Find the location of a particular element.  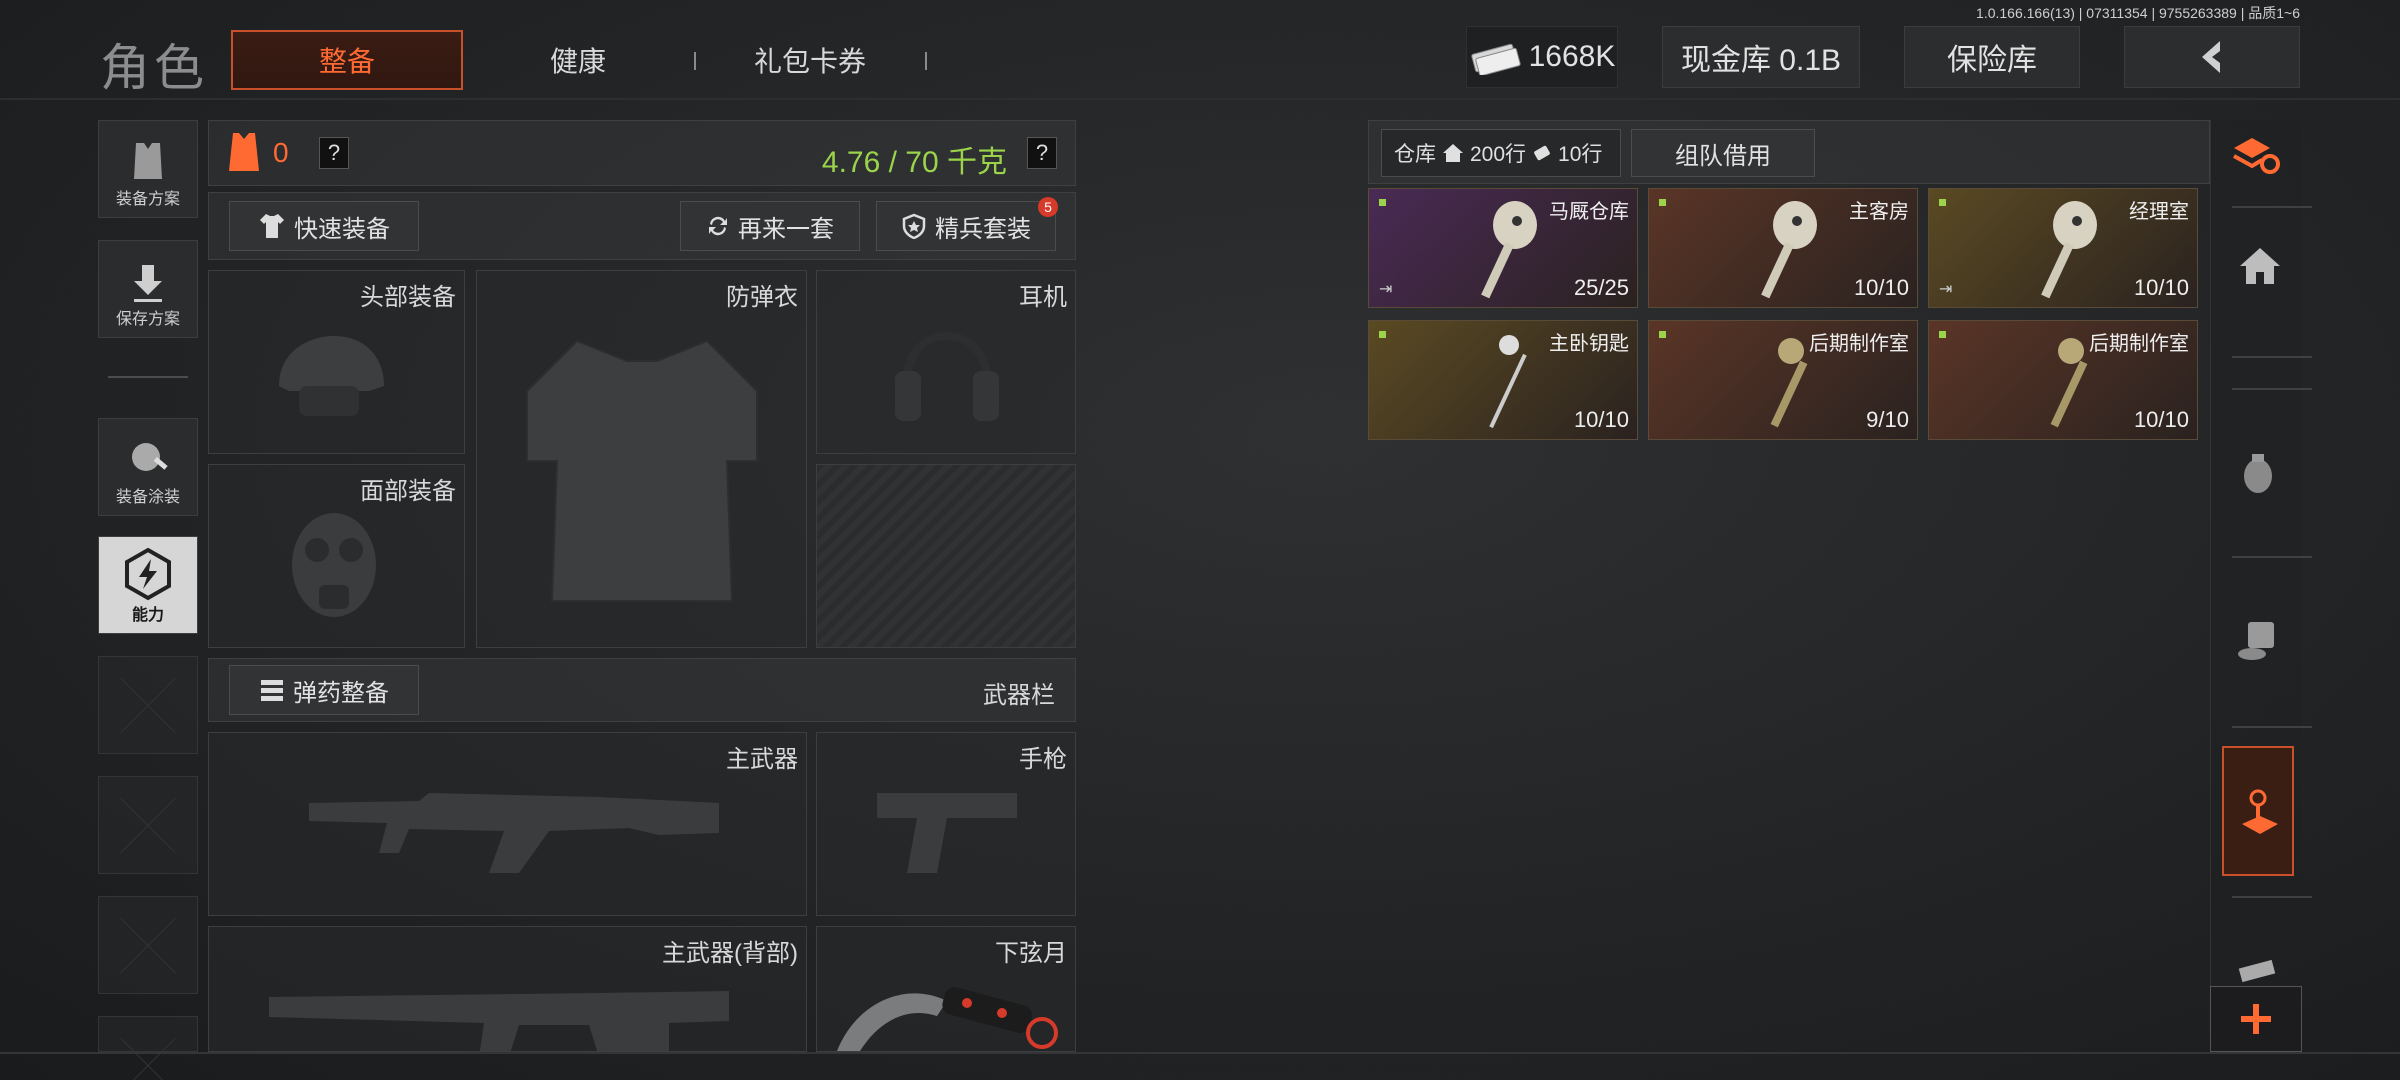

gear-skin-button: 装备涂装 is located at coordinates (148, 467).